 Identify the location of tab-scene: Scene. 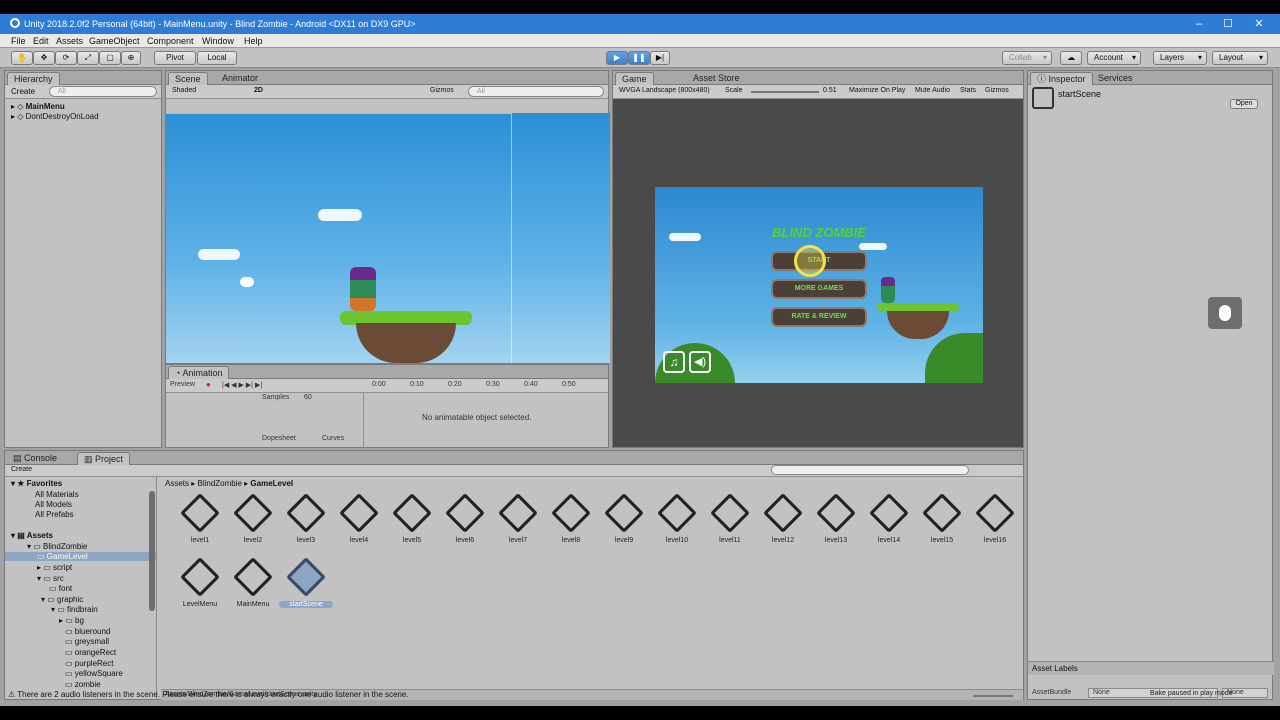
(188, 78).